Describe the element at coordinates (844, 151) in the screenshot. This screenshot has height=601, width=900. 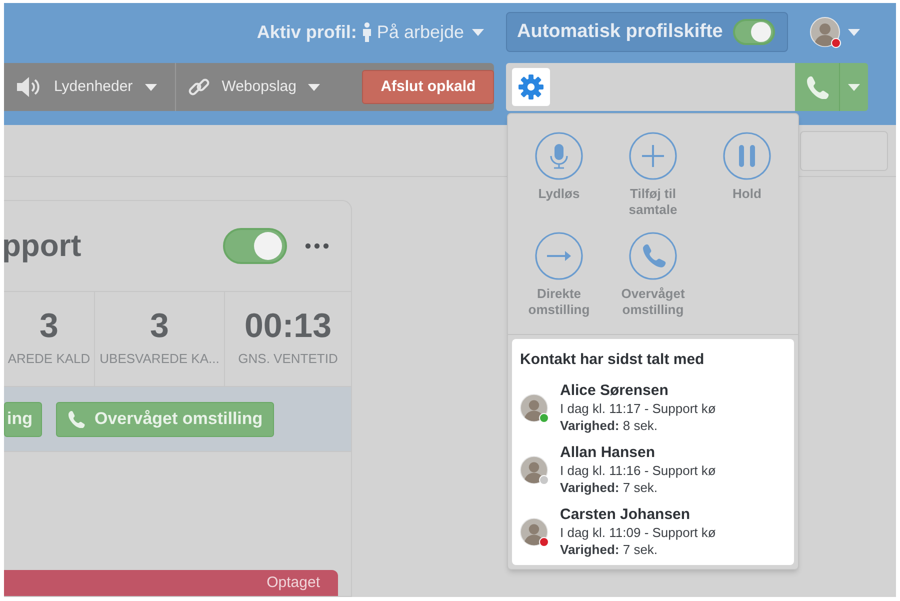
I see `search-field` at that location.